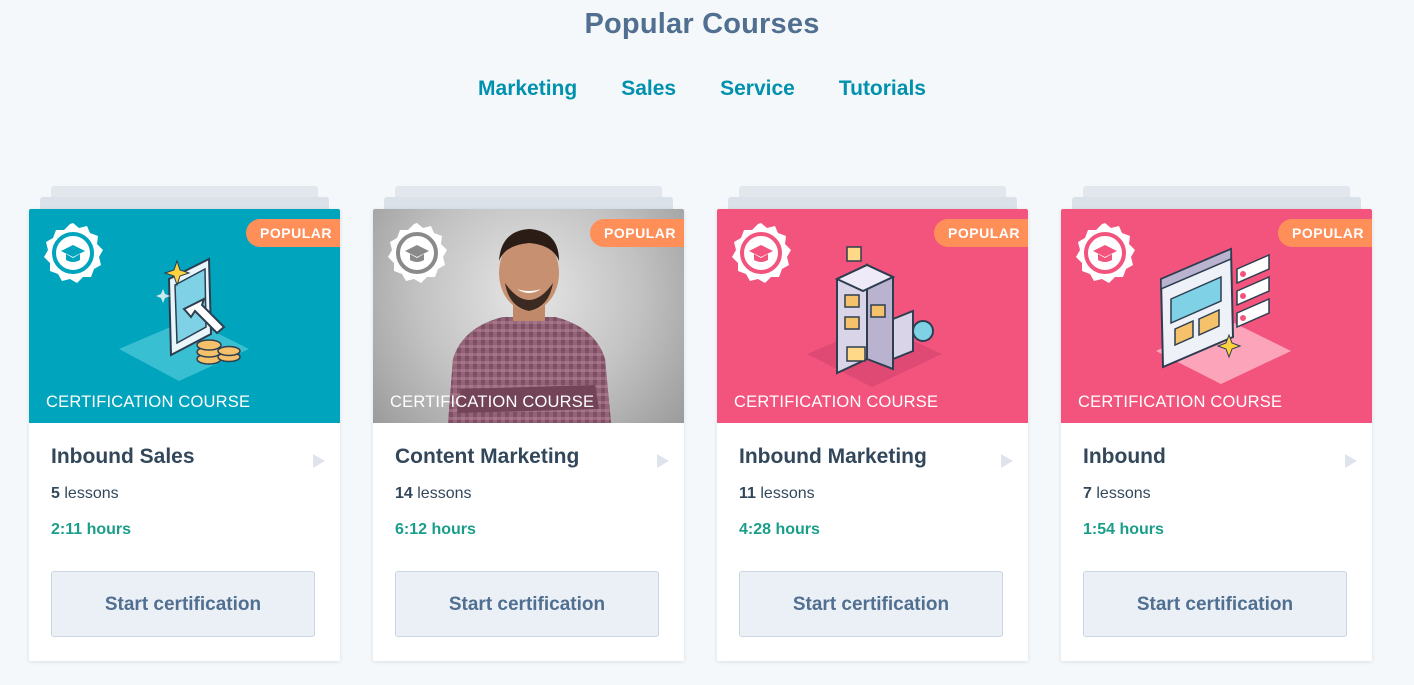  Describe the element at coordinates (777, 493) in the screenshot. I see `lessons-count: 11 lessons` at that location.